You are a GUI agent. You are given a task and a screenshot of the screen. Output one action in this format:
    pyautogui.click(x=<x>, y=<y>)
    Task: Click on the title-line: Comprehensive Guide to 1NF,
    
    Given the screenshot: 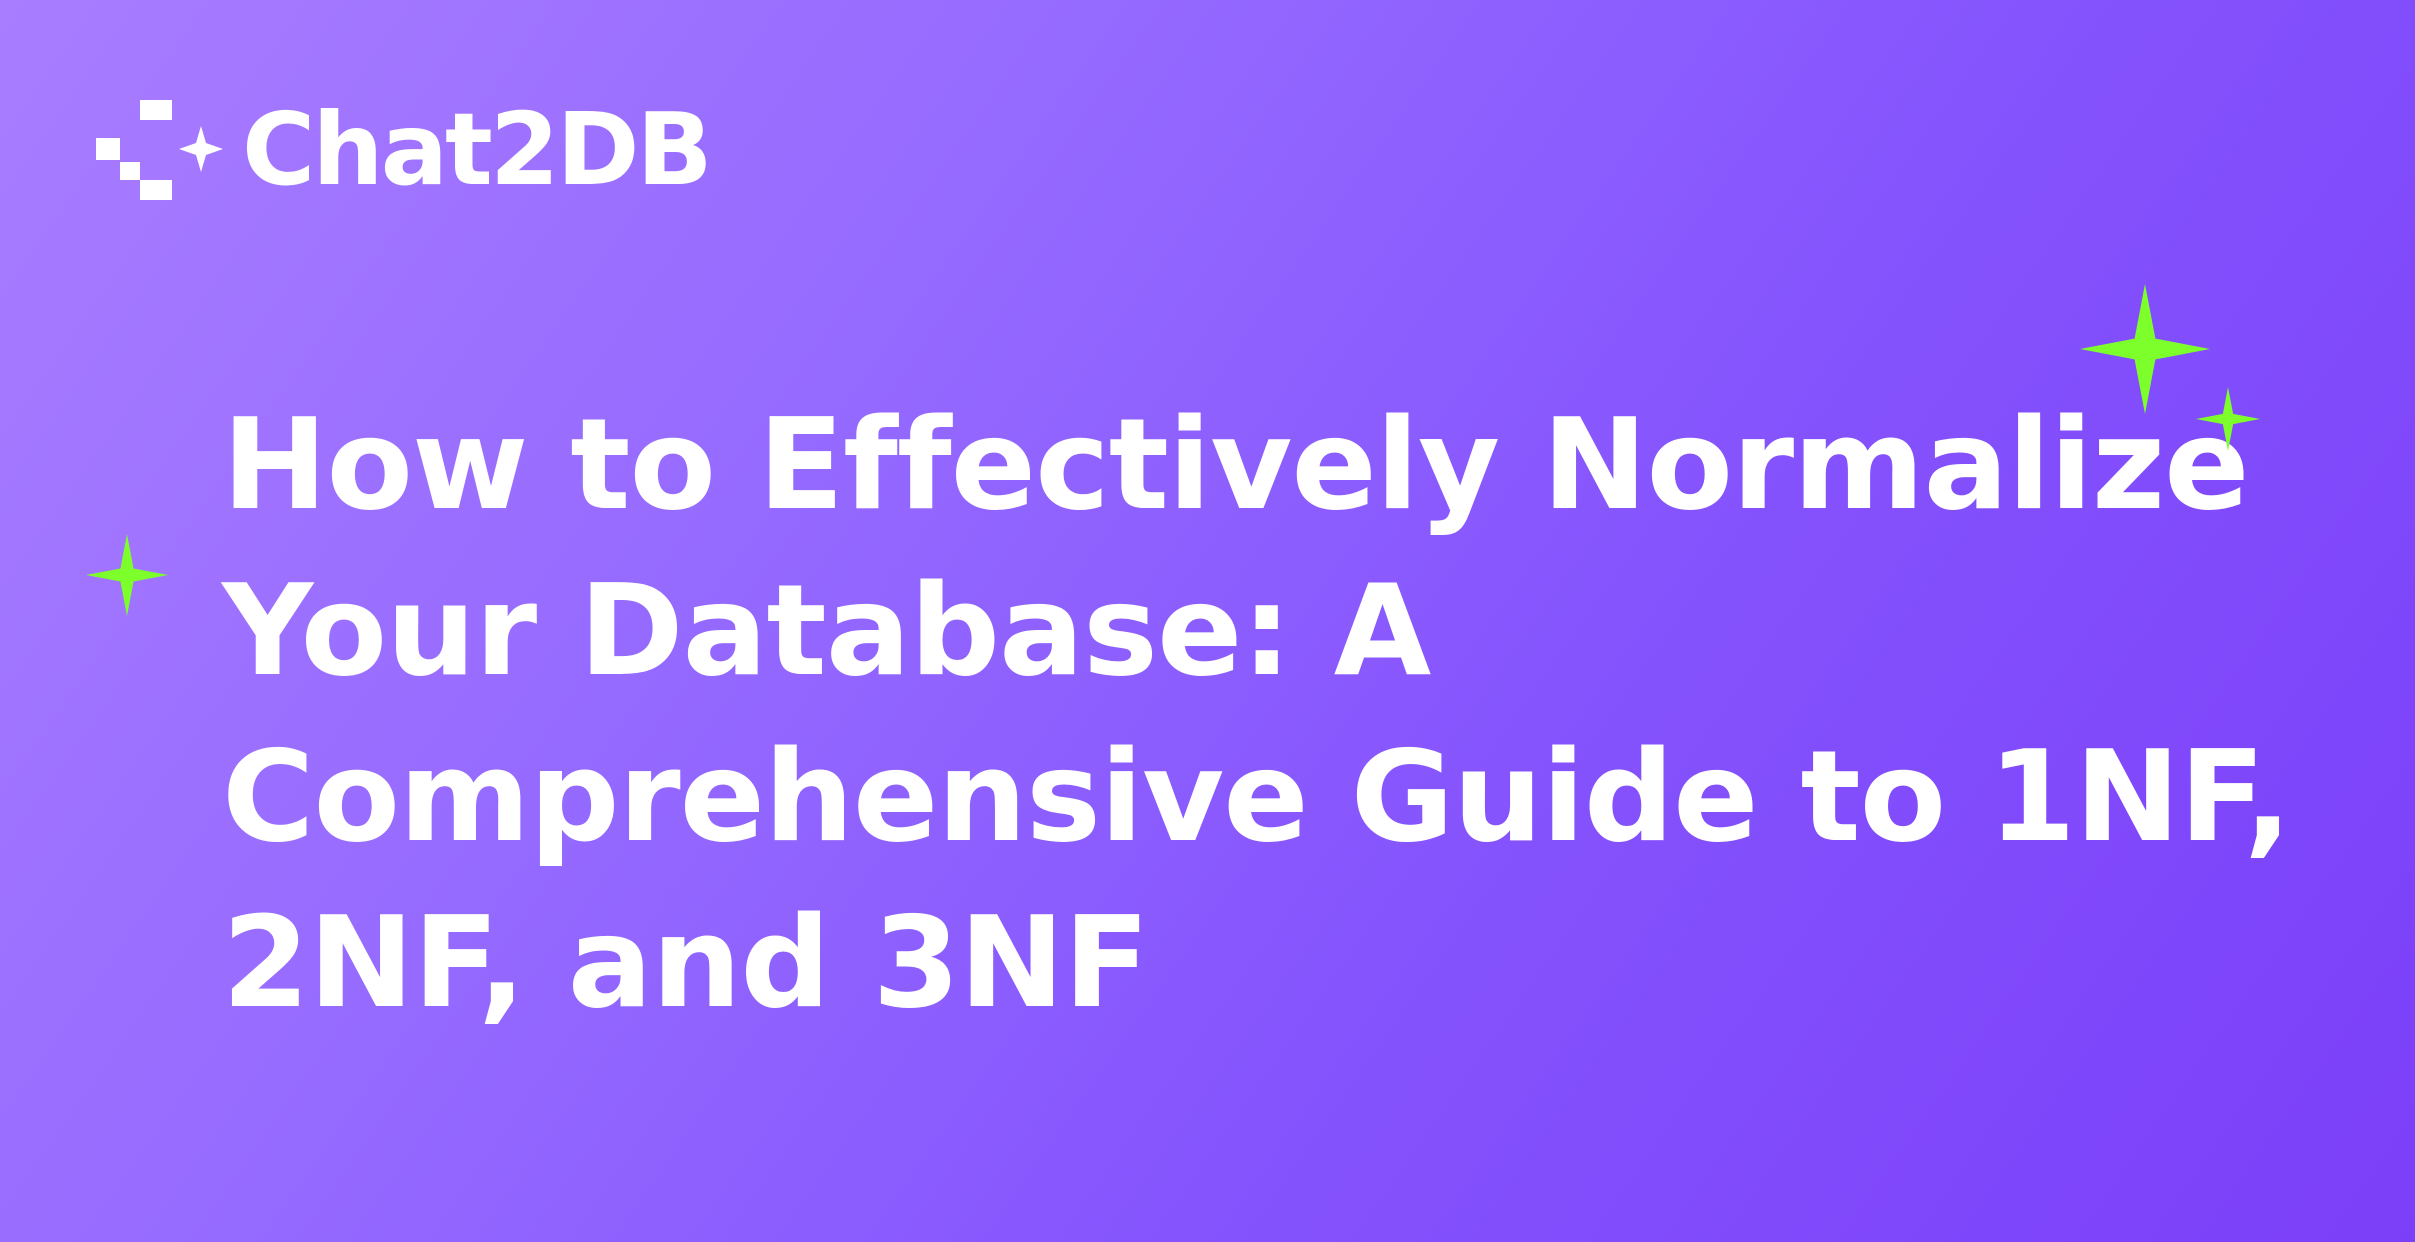 What is the action you would take?
    pyautogui.click(x=1257, y=796)
    